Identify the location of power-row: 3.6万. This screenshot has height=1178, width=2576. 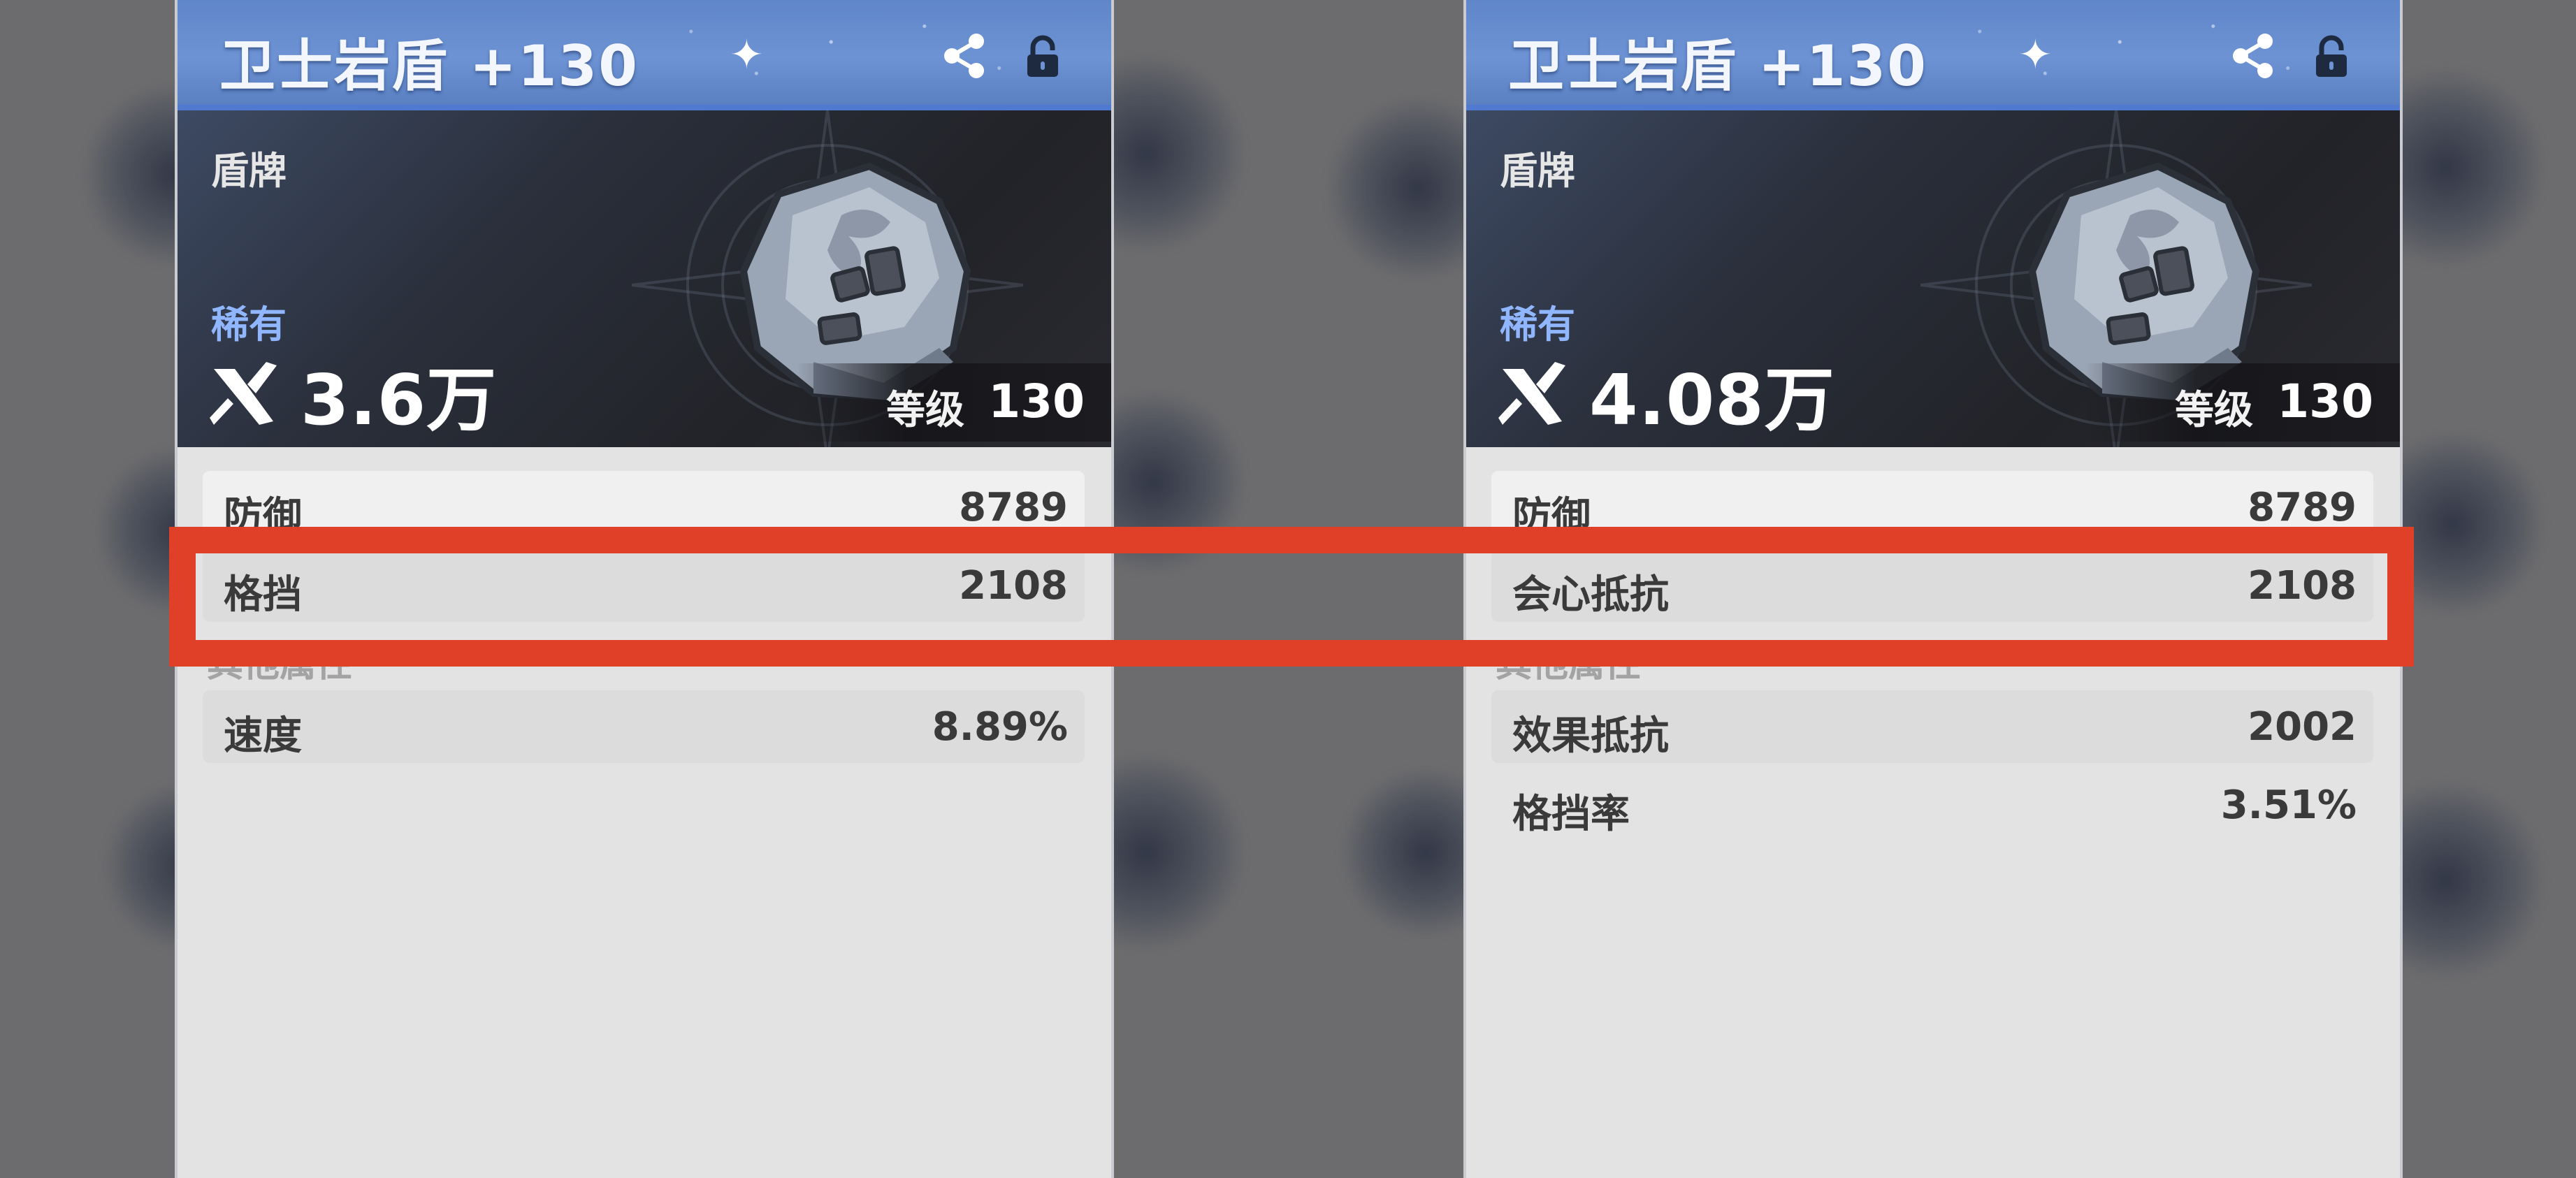
(352, 398).